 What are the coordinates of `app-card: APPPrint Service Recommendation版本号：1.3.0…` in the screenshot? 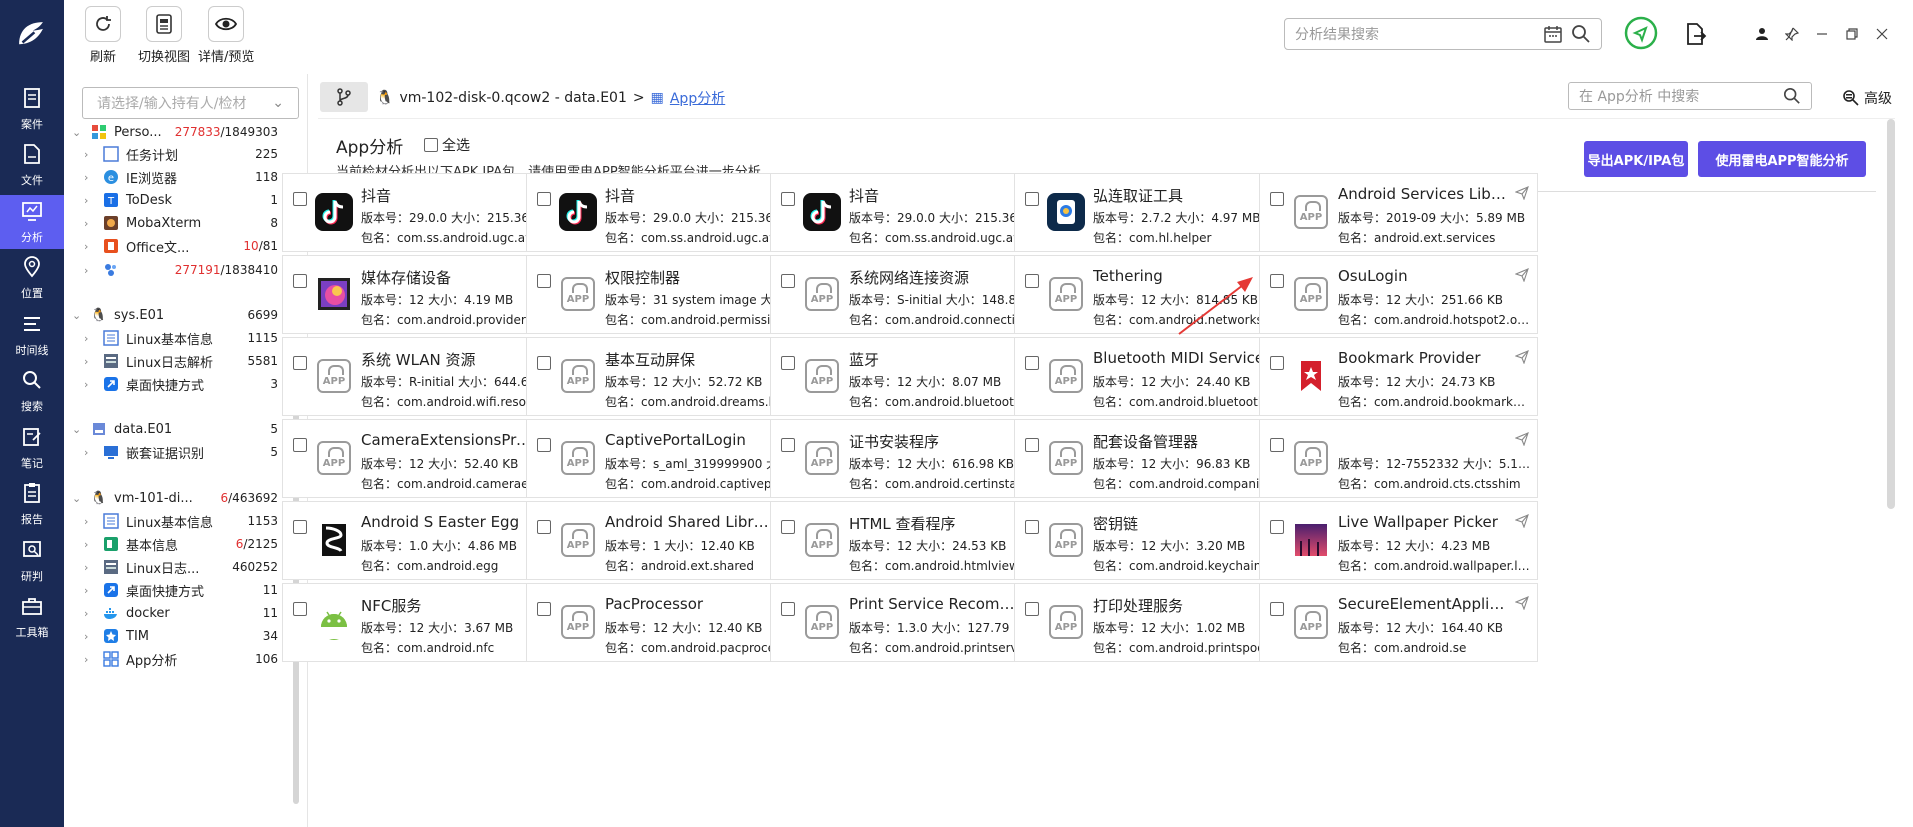 It's located at (909, 622).